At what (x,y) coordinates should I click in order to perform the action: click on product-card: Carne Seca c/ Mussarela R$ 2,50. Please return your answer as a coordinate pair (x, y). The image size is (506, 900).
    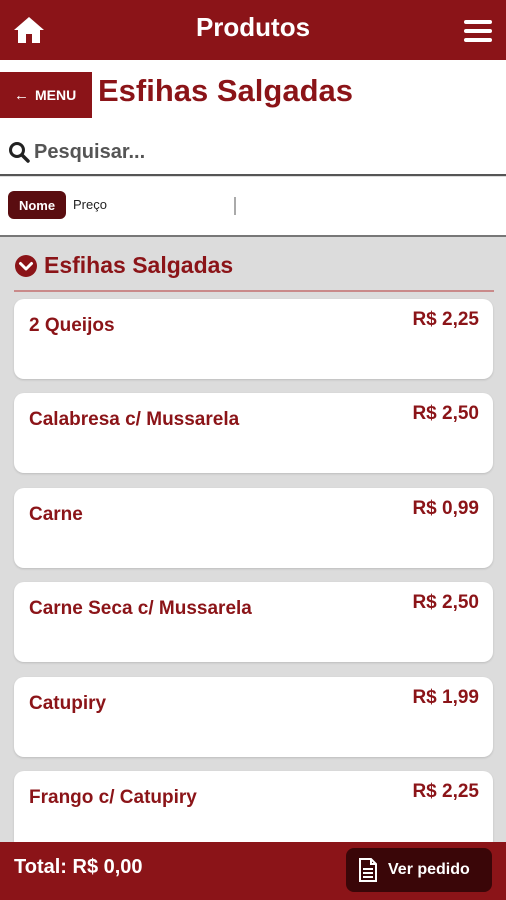
    Looking at the image, I should click on (253, 622).